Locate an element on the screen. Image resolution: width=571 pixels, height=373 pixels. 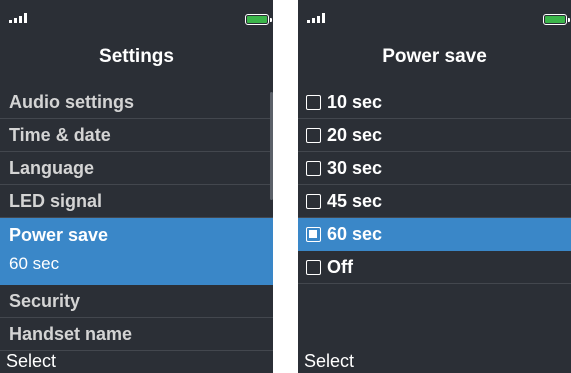
menu-item-label: Time & date is located at coordinates (60, 135).